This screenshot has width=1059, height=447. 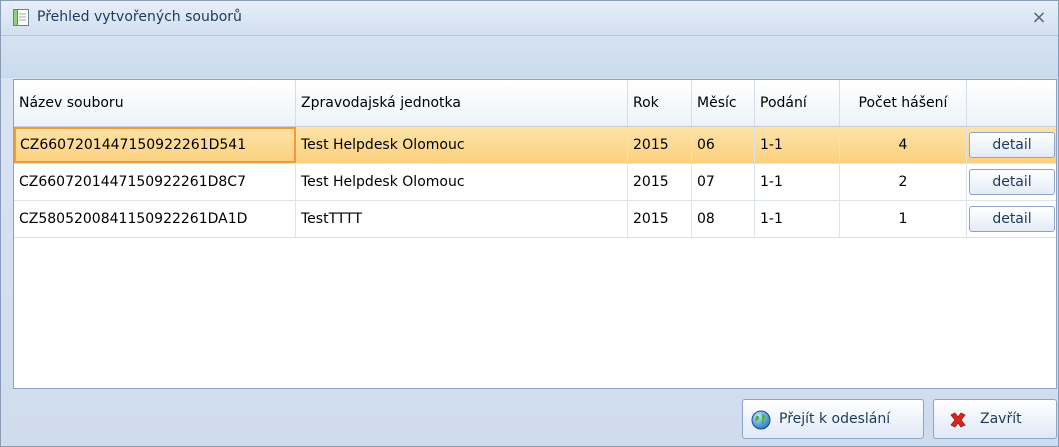 I want to click on cell-count: 1, so click(x=903, y=219).